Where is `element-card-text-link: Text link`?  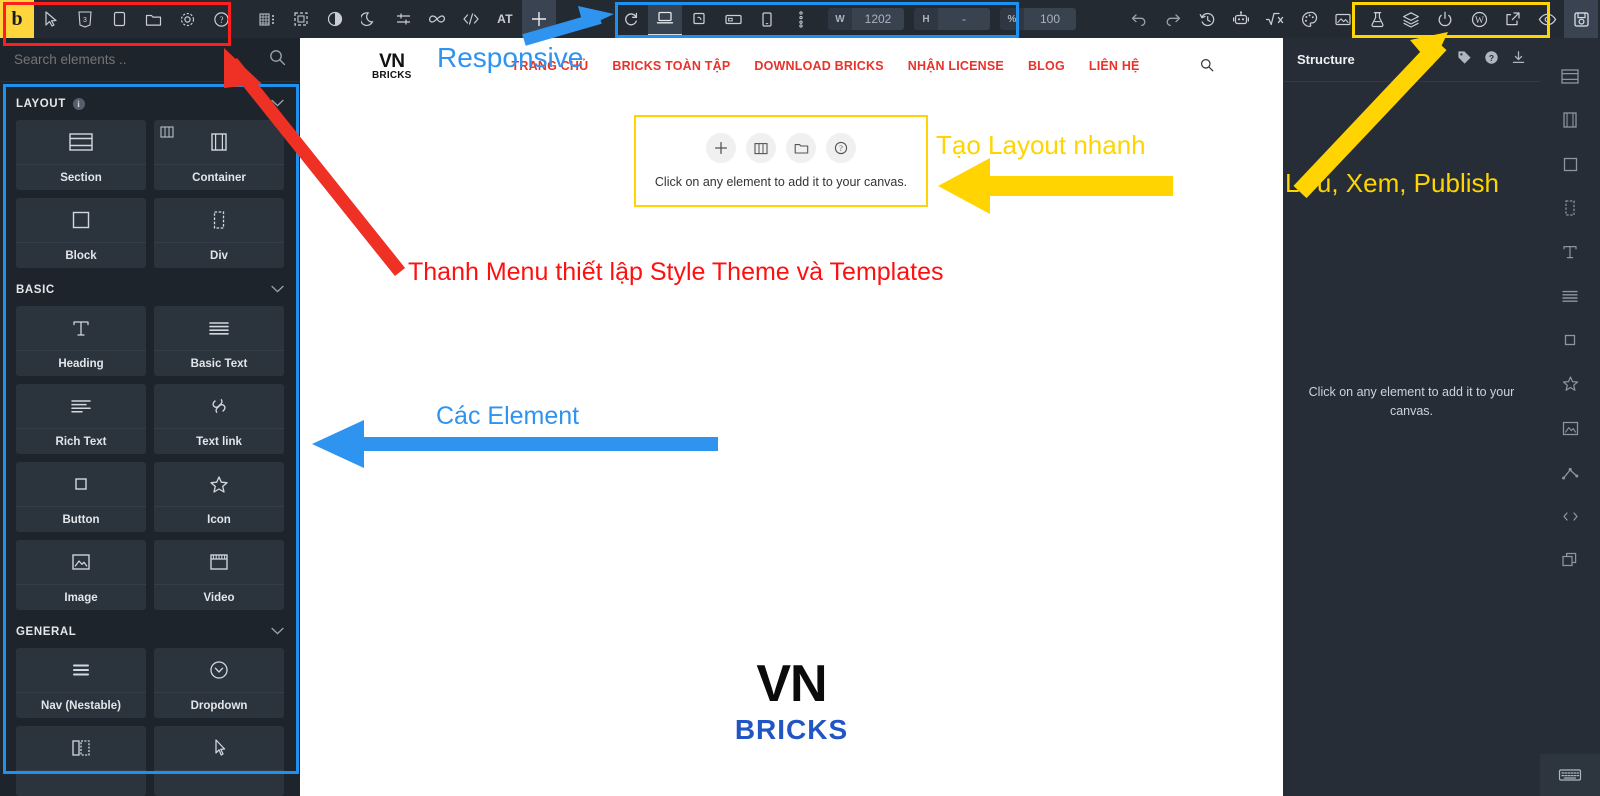
element-card-text-link: Text link is located at coordinates (219, 419).